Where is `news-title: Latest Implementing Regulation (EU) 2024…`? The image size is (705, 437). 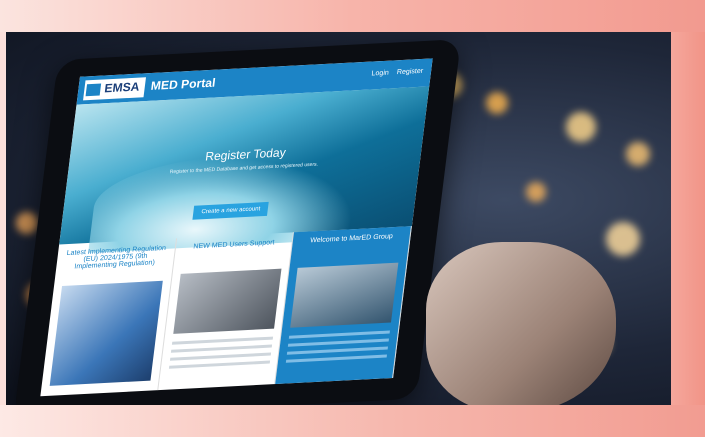
news-title: Latest Implementing Regulation (EU) 2024… is located at coordinates (116, 257).